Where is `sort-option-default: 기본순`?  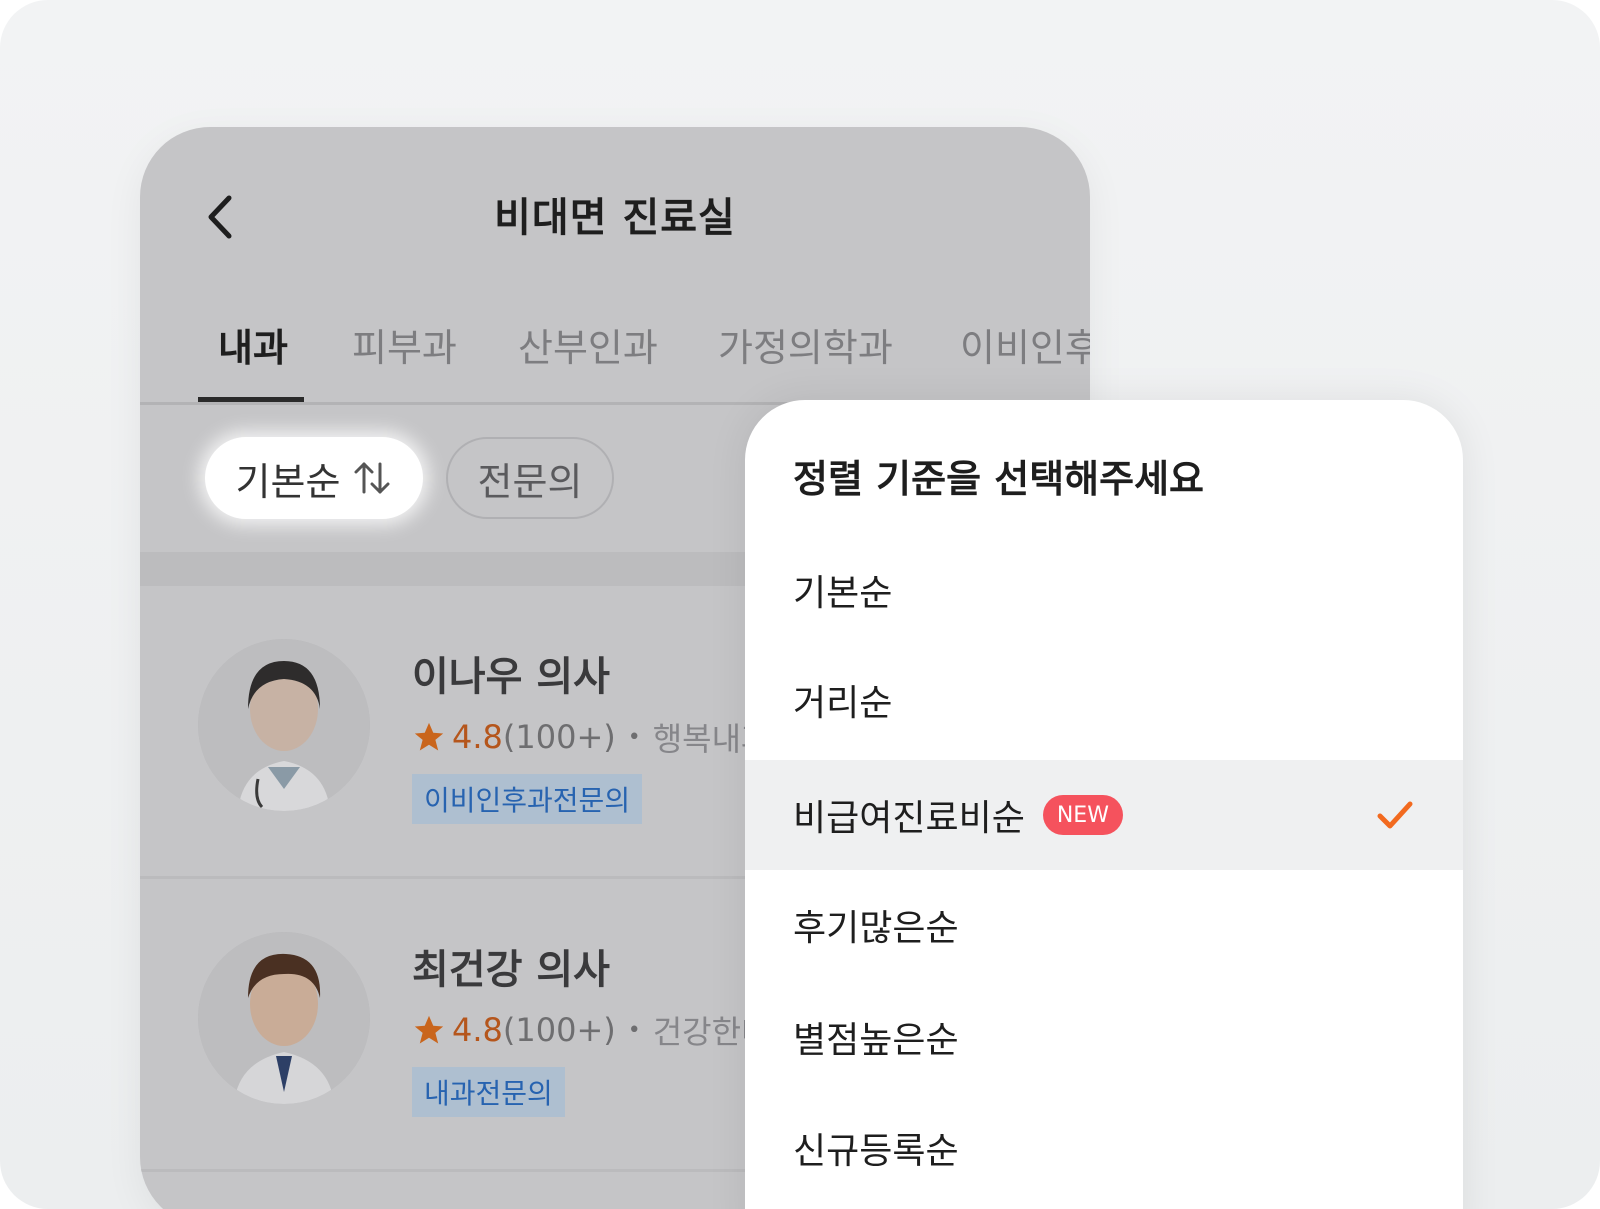 sort-option-default: 기본순 is located at coordinates (1104, 590).